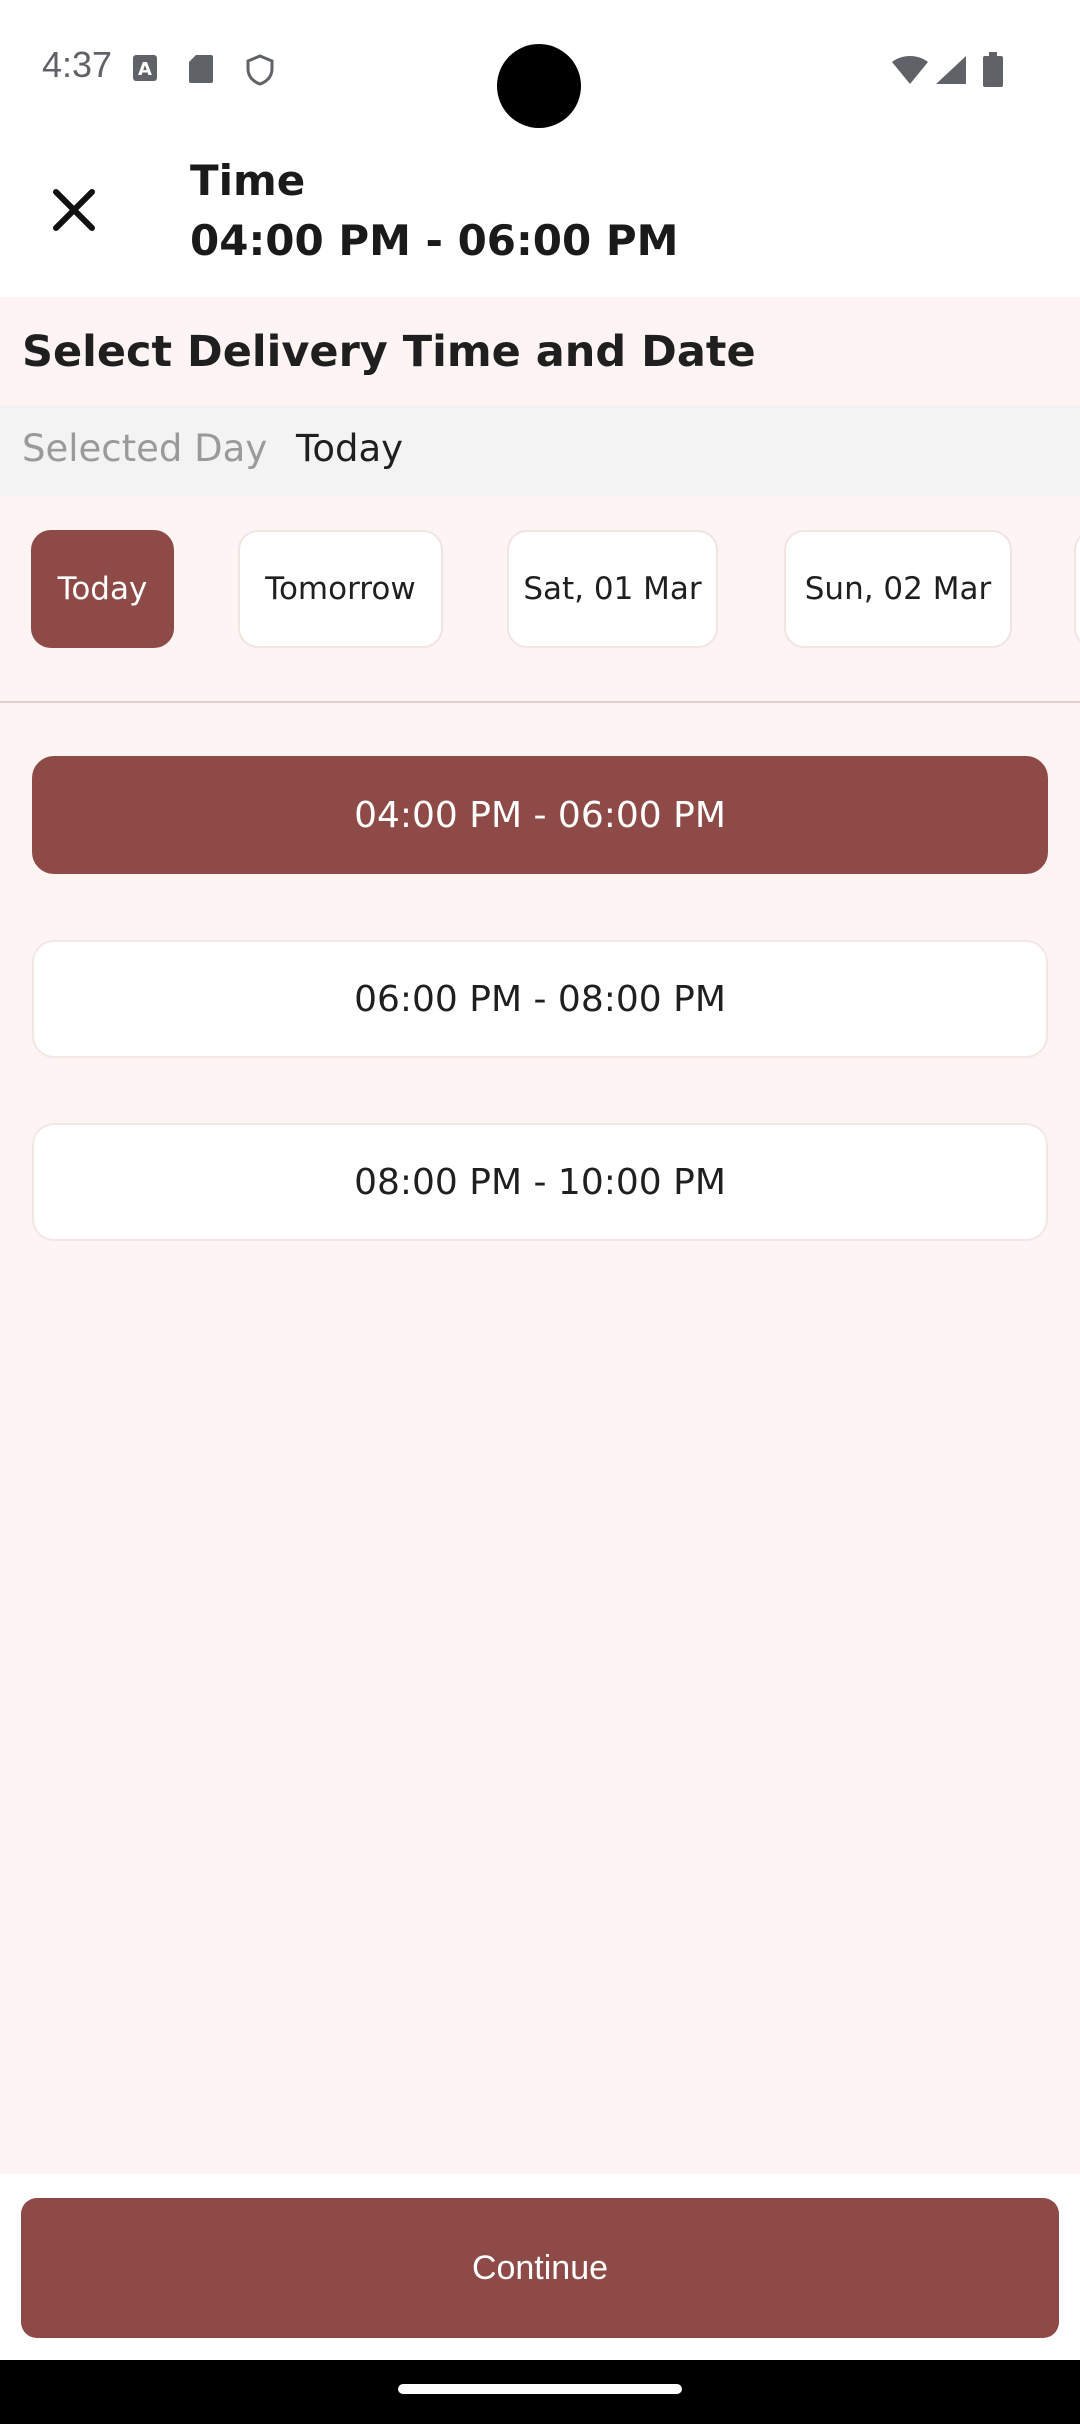 This screenshot has height=2424, width=1080. Describe the element at coordinates (434, 240) in the screenshot. I see `header-selected-time: 04:00 PM - 06:00 PM` at that location.